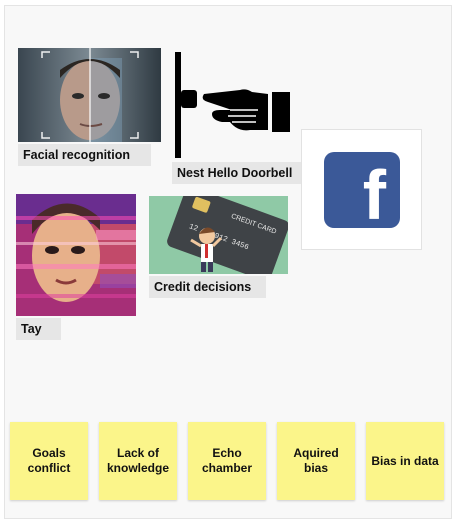 This screenshot has width=458, height=524. I want to click on facebook-f-glyph: f, so click(374, 192).